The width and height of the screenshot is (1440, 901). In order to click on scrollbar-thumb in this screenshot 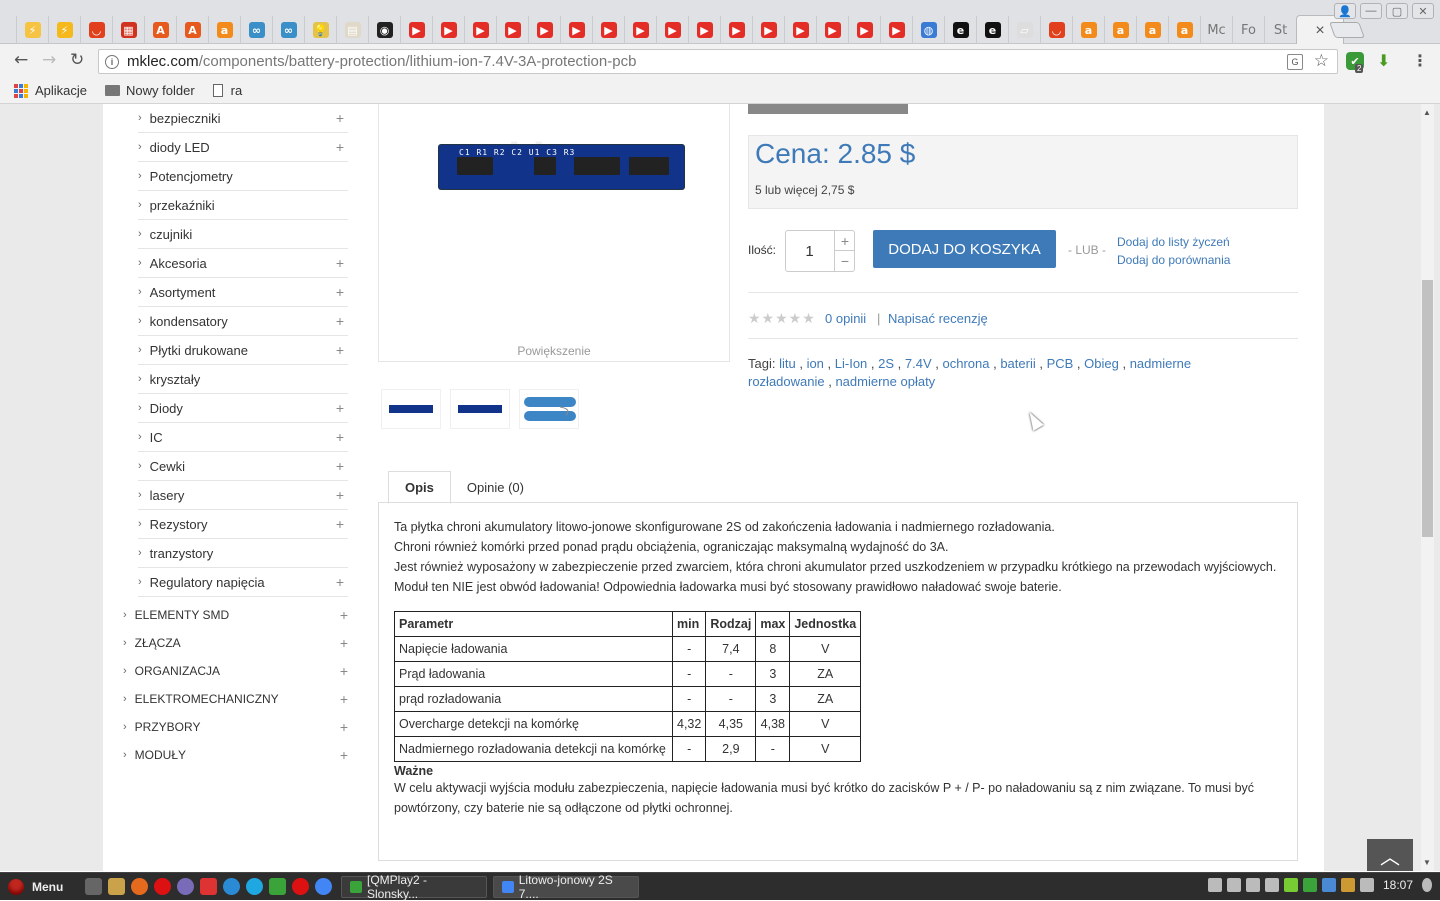, I will do `click(1427, 408)`.